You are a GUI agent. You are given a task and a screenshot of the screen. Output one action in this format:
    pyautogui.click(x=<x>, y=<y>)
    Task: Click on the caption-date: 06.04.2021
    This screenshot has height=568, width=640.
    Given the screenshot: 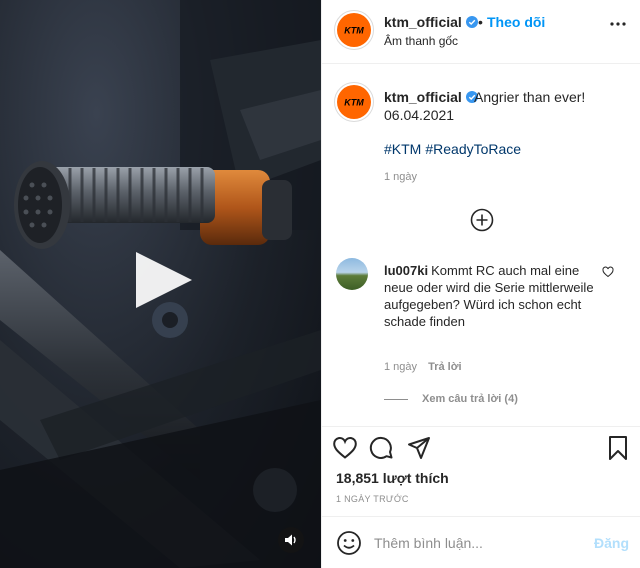 What is the action you would take?
    pyautogui.click(x=419, y=115)
    